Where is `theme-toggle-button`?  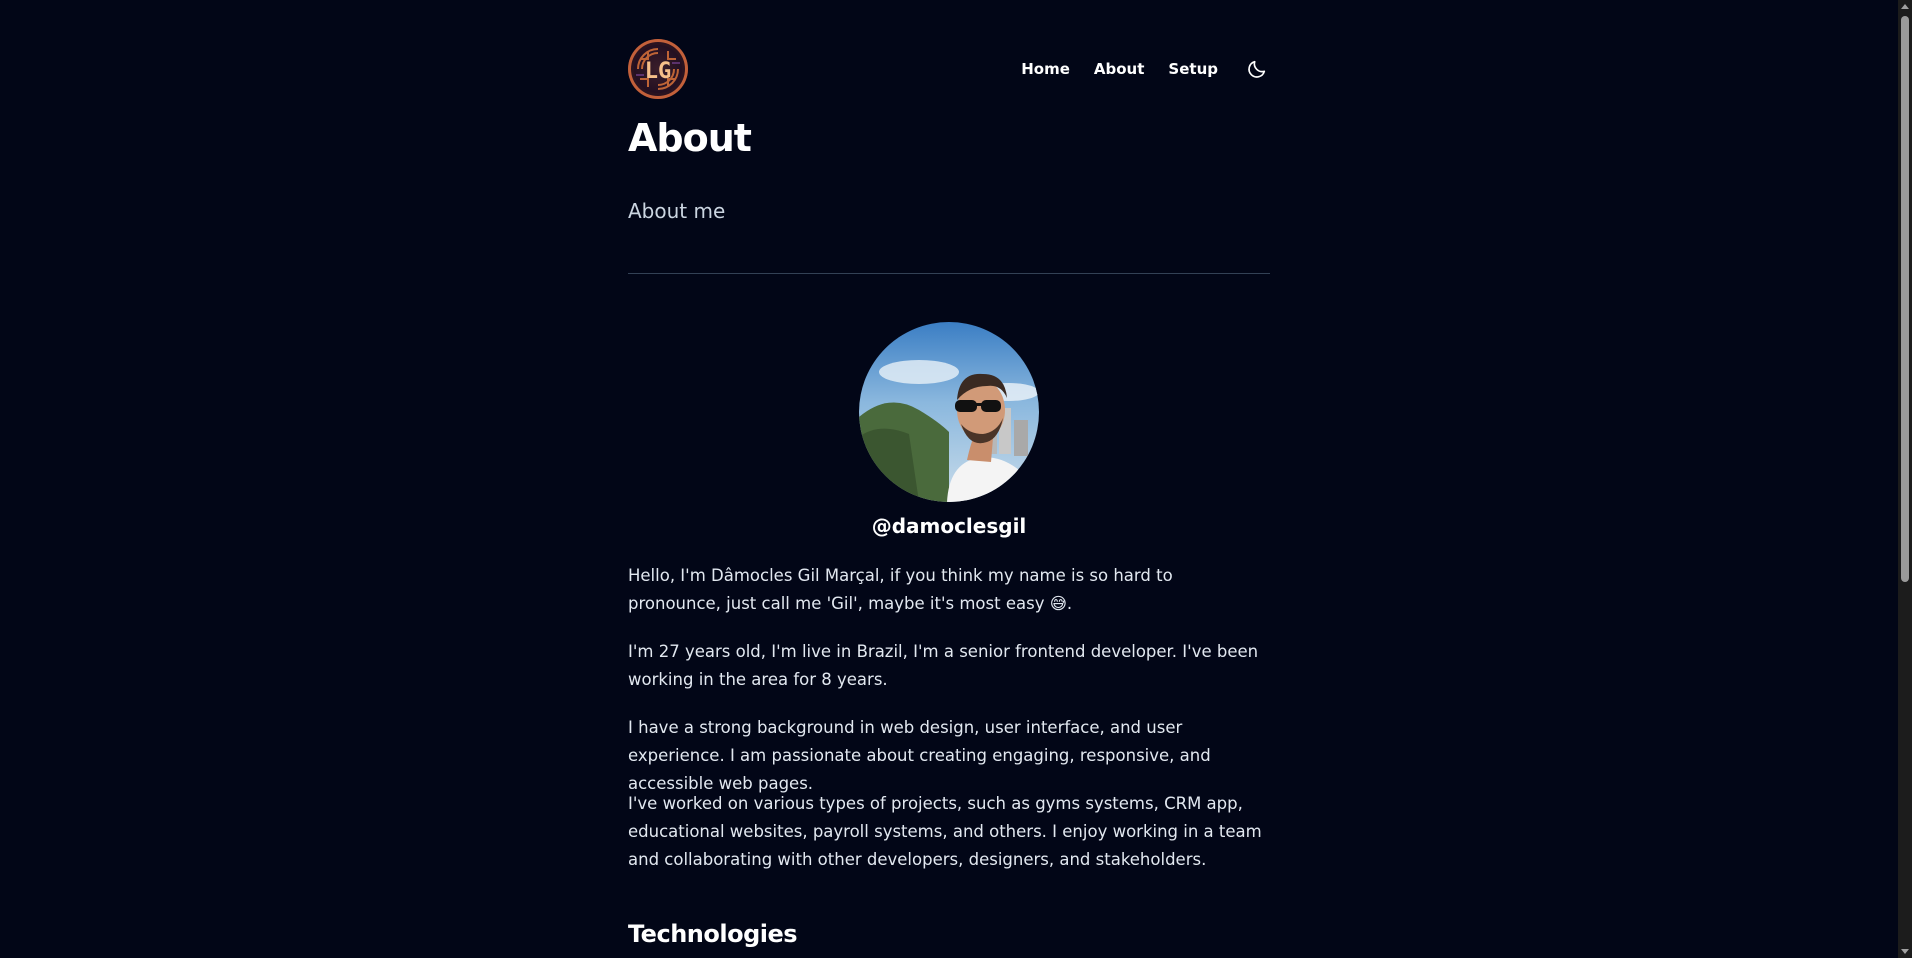
theme-toggle-button is located at coordinates (1257, 69).